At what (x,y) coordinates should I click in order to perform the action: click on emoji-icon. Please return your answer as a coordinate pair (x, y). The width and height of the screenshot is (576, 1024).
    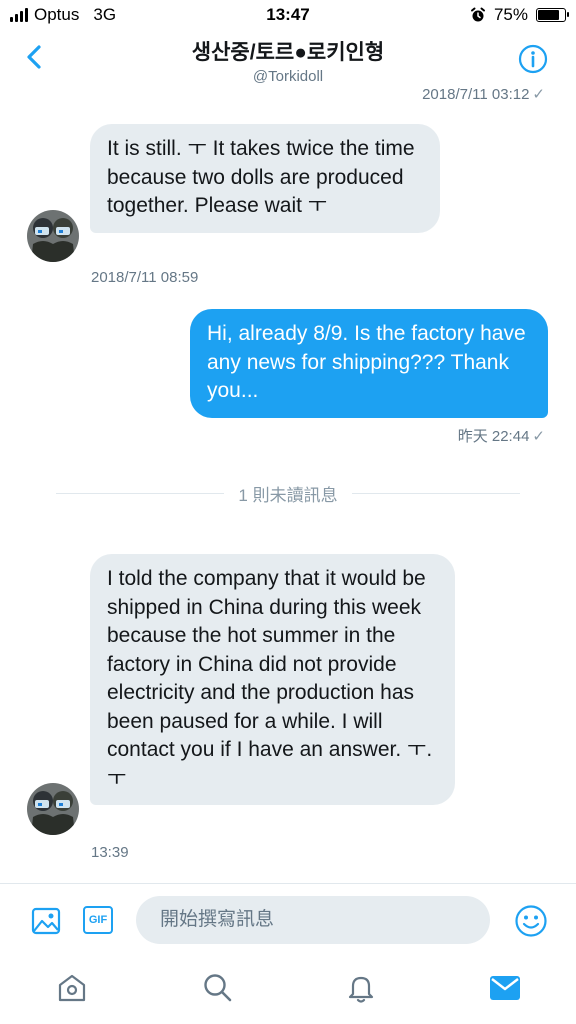
    Looking at the image, I should click on (531, 921).